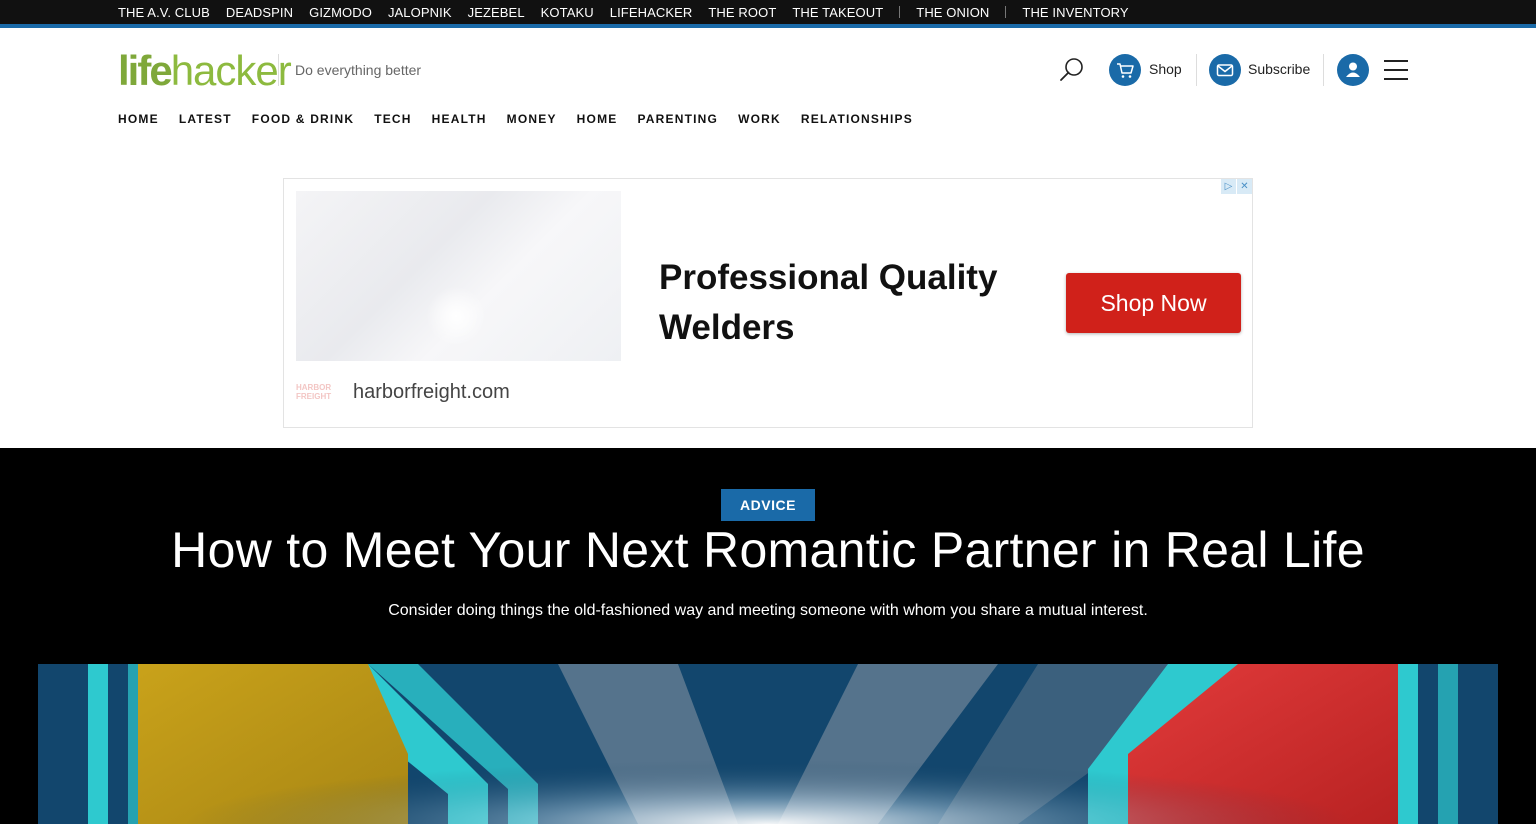  Describe the element at coordinates (1228, 186) in the screenshot. I see `adchoices-icon: ▷` at that location.